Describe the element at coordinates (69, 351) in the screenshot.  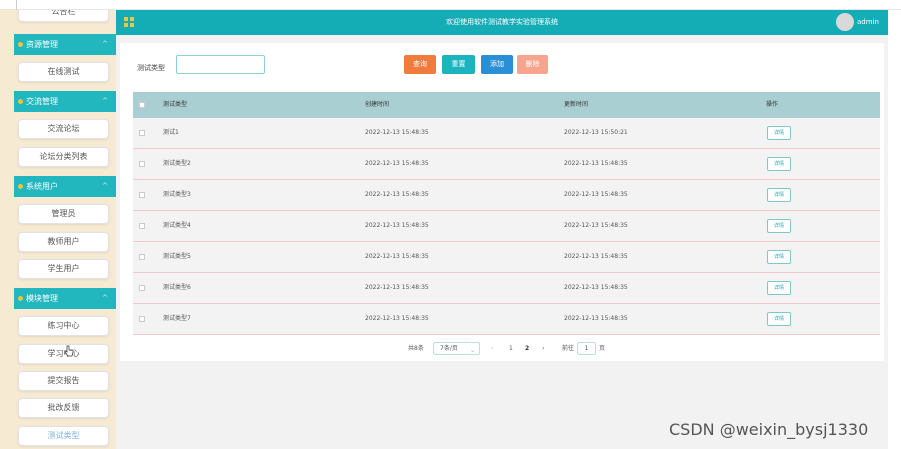
I see `hand-cursor-icon` at that location.